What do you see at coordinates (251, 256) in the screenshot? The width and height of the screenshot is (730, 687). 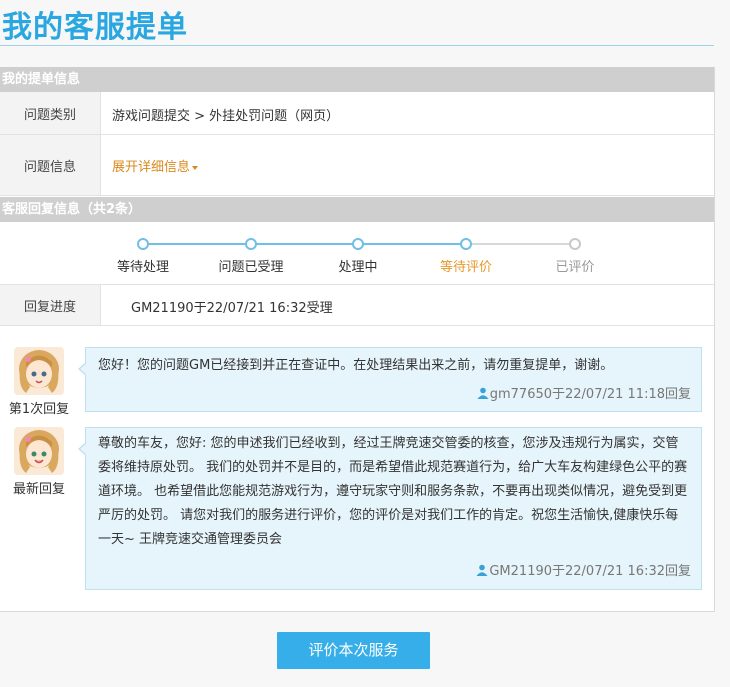 I see `step-accepted: 问题已受理` at bounding box center [251, 256].